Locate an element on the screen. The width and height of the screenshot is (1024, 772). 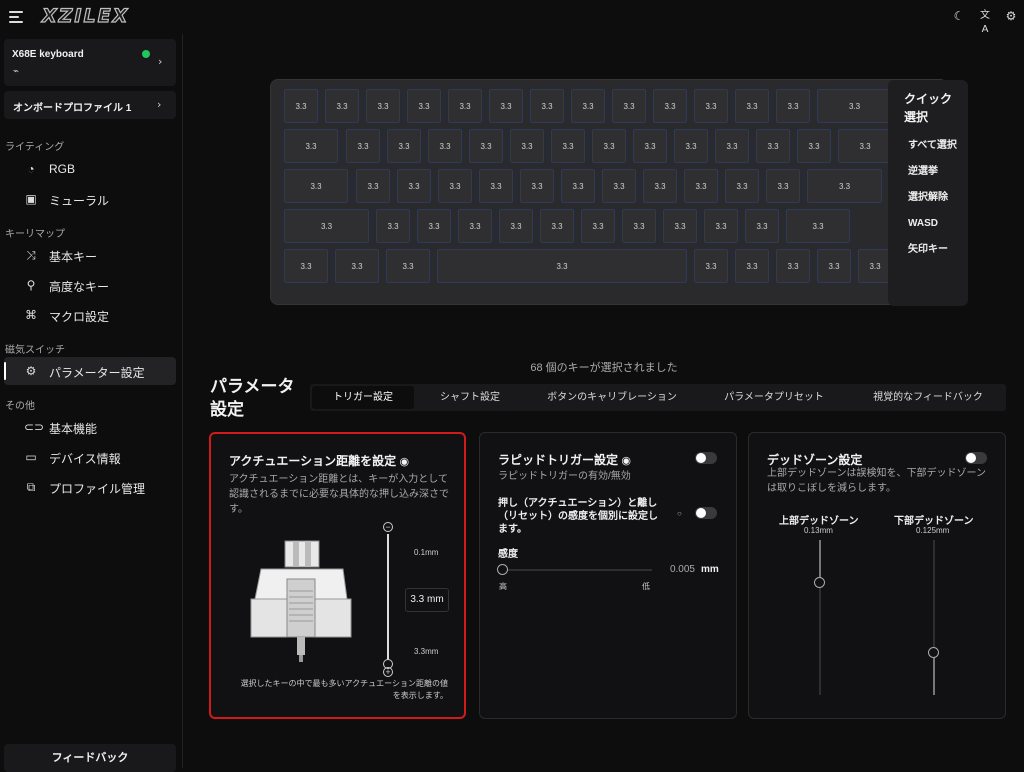
key-r3-1: 3.3 is located at coordinates (393, 226).